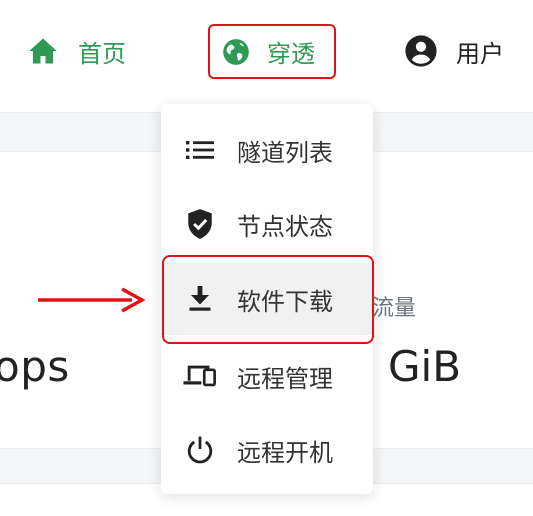 This screenshot has width=533, height=516. Describe the element at coordinates (285, 226) in the screenshot. I see `menu-item-label: 节点状态` at that location.